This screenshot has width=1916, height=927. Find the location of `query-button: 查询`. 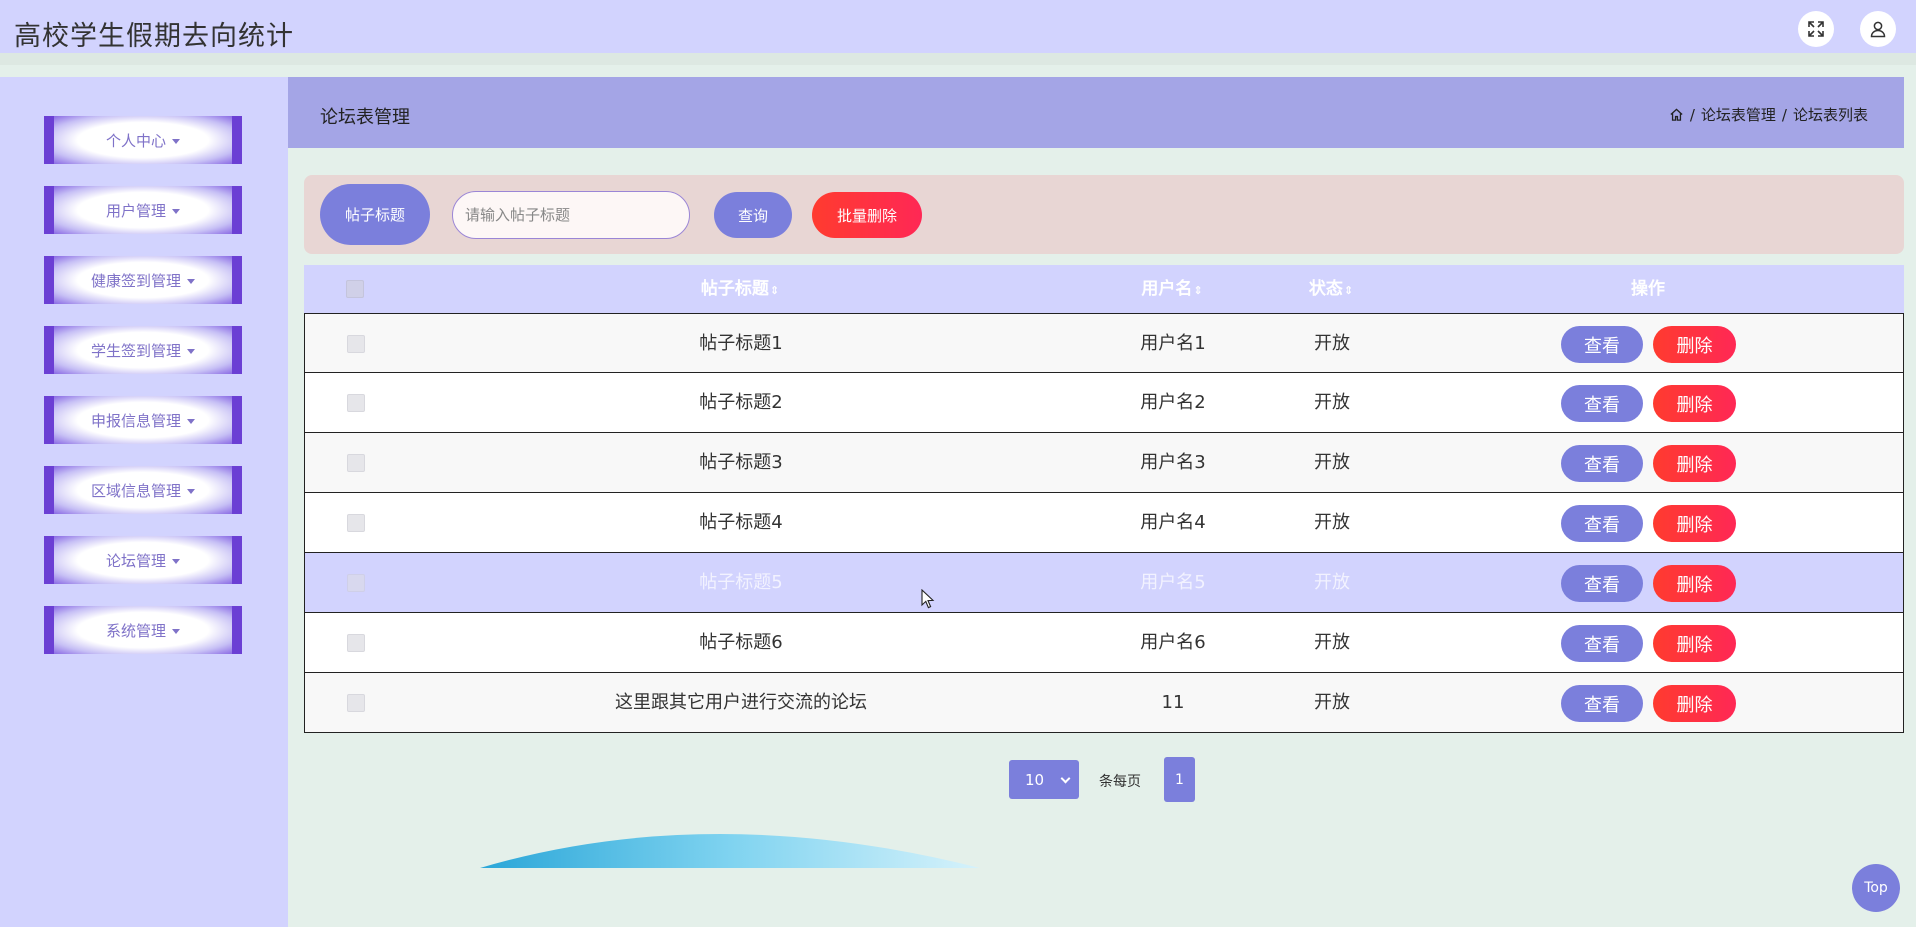

query-button: 查询 is located at coordinates (753, 215).